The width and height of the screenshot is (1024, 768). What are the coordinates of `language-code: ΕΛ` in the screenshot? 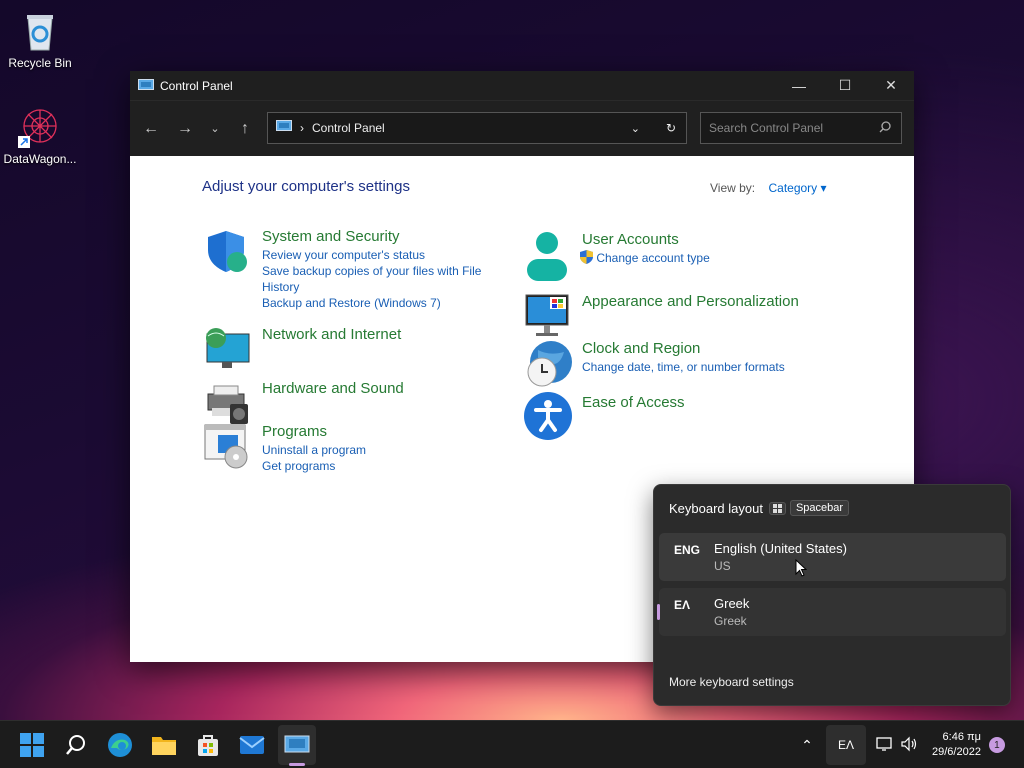 It's located at (682, 605).